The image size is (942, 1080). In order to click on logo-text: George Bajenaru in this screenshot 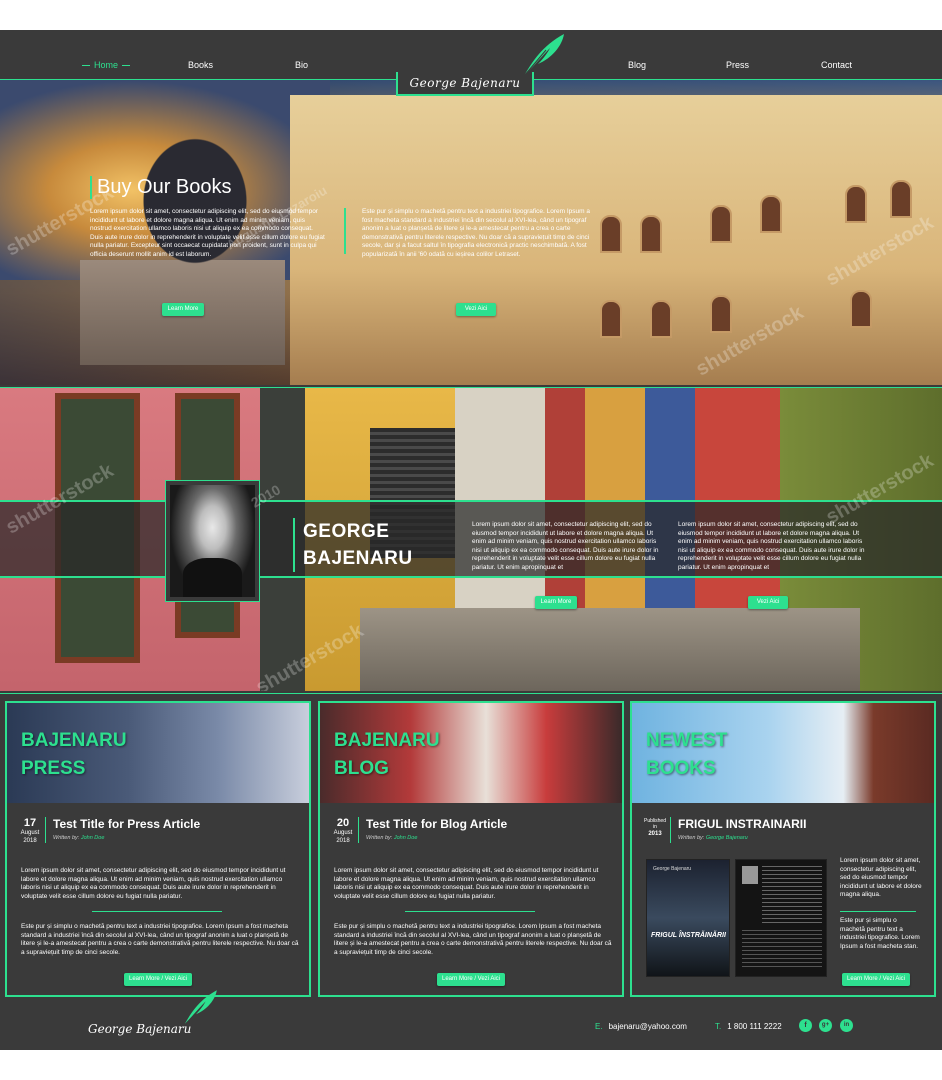, I will do `click(465, 83)`.